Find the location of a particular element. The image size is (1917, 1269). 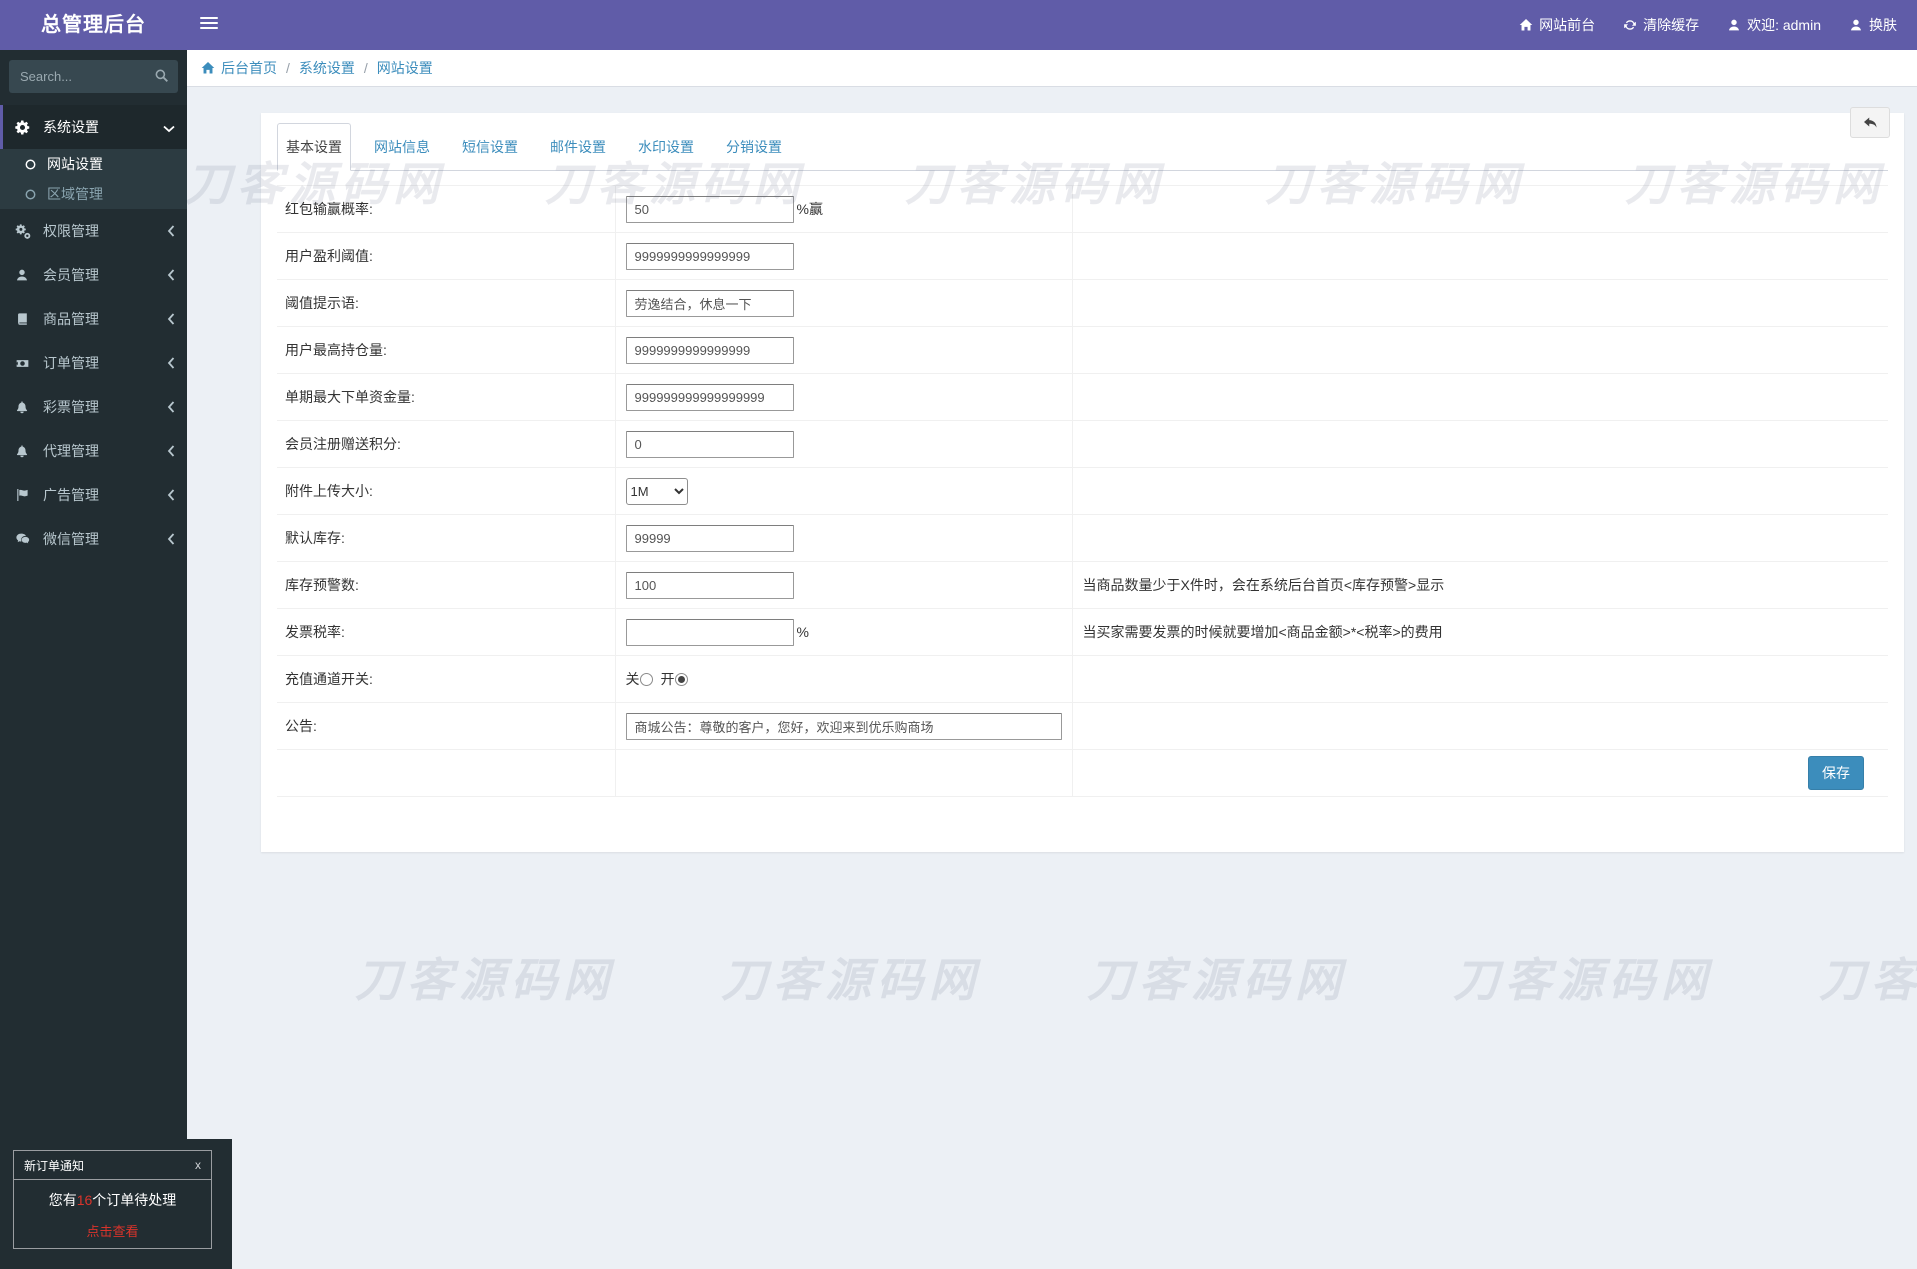

top-navbar: 总管理后台 网站前台 清除缓存 欢迎: admin 换肤 is located at coordinates (958, 25).